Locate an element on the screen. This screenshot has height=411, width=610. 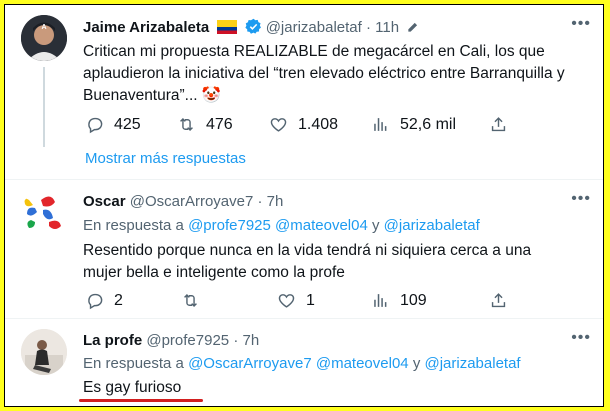
thread-line is located at coordinates (44, 107).